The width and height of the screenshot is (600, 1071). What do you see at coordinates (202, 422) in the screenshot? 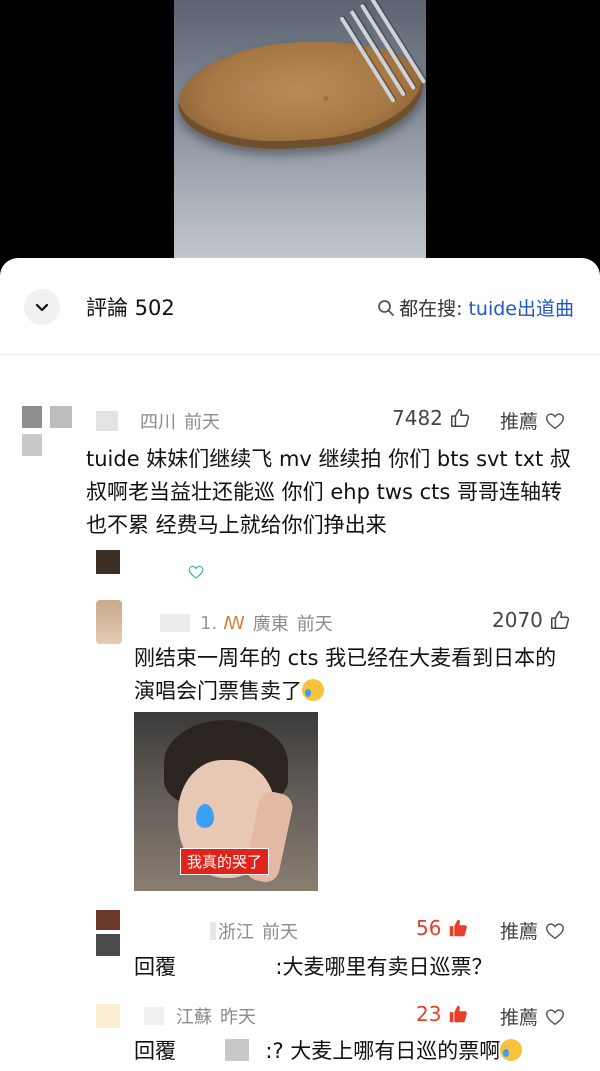
I see `comment-time: 前天` at bounding box center [202, 422].